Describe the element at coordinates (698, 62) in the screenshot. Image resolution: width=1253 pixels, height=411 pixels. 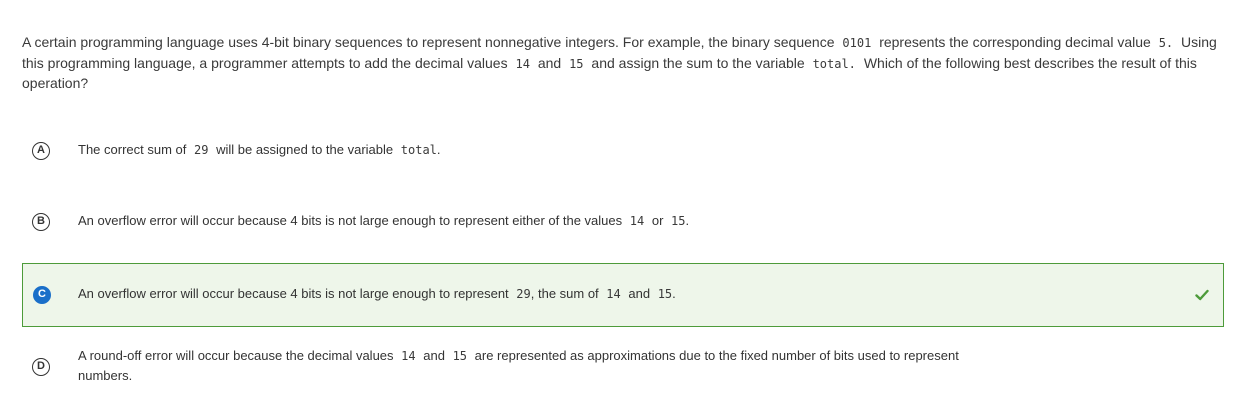
I see `question-text: and assign the sum to the variable` at that location.